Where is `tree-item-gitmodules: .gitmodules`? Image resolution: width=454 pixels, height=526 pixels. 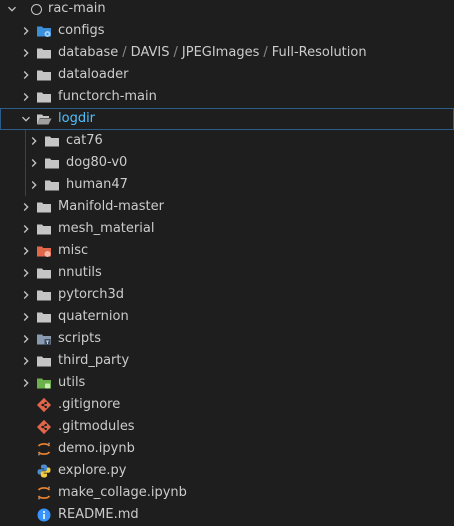
tree-item-gitmodules: .gitmodules is located at coordinates (227, 427).